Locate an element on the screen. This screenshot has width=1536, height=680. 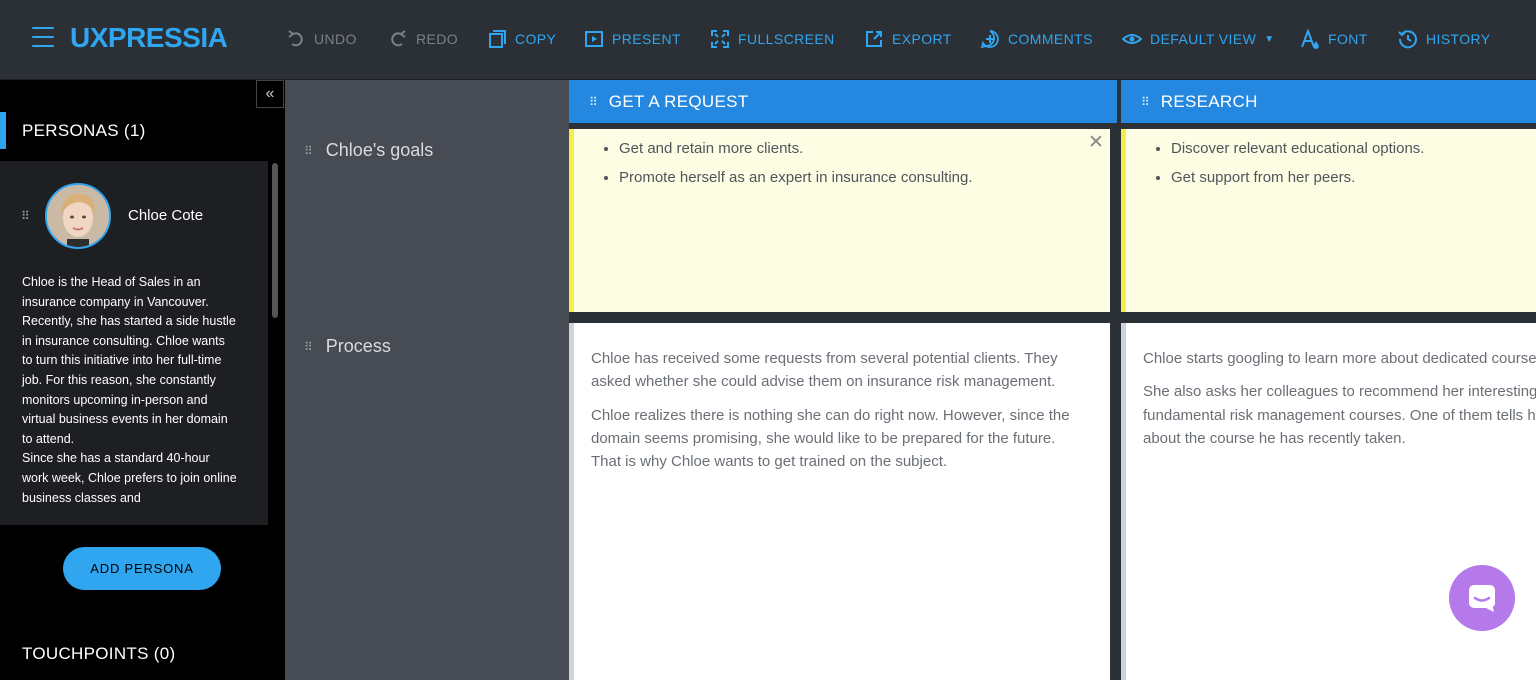
fullscreen-icon is located at coordinates (720, 39).